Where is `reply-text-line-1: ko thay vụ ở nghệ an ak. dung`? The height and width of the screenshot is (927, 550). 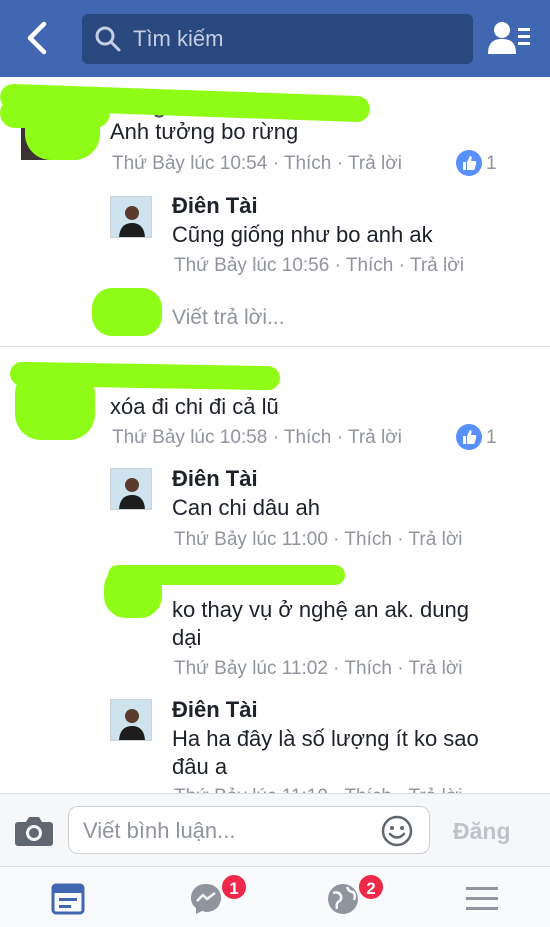 reply-text-line-1: ko thay vụ ở nghệ an ak. dung is located at coordinates (320, 609).